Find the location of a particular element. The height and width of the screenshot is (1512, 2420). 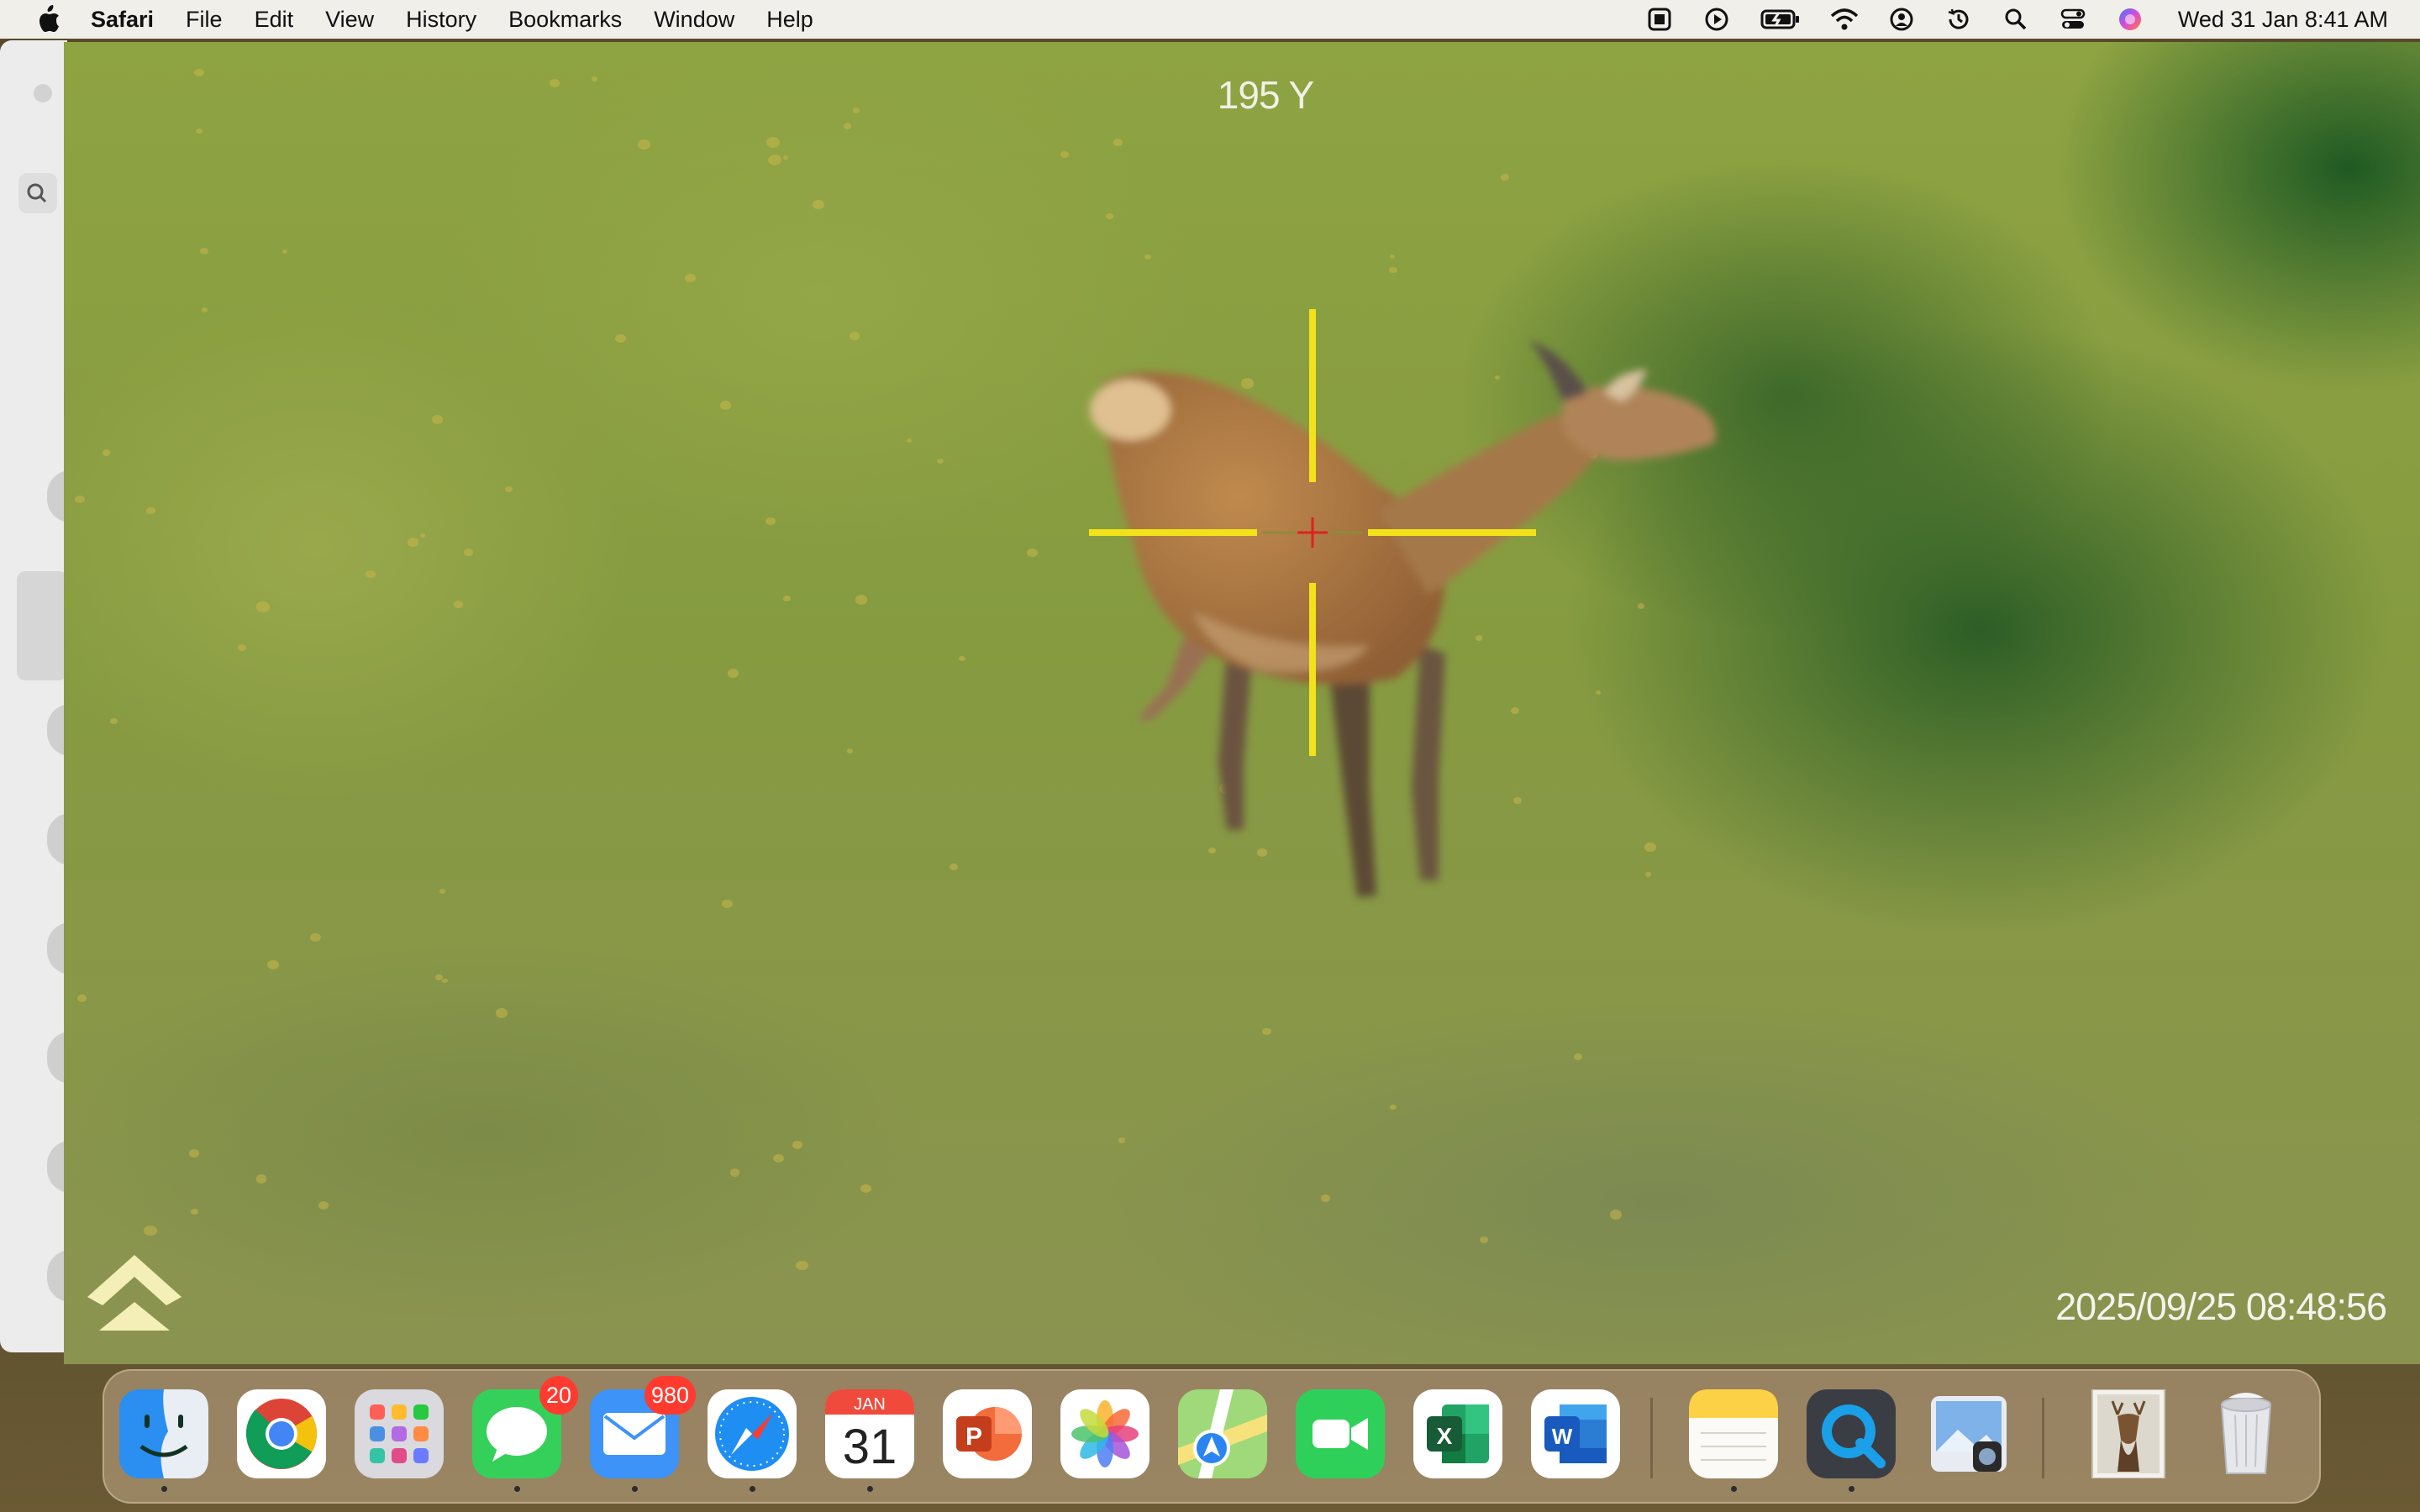

facetime-icon is located at coordinates (1341, 1433).